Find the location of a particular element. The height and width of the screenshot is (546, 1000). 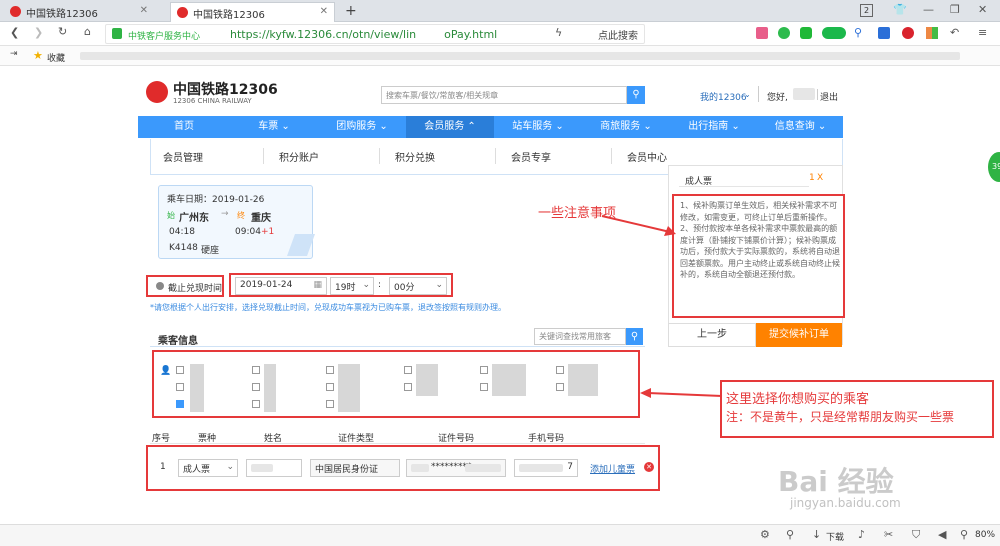

browser-tab-active: 中国铁路12306 ✕ is located at coordinates (252, 12).